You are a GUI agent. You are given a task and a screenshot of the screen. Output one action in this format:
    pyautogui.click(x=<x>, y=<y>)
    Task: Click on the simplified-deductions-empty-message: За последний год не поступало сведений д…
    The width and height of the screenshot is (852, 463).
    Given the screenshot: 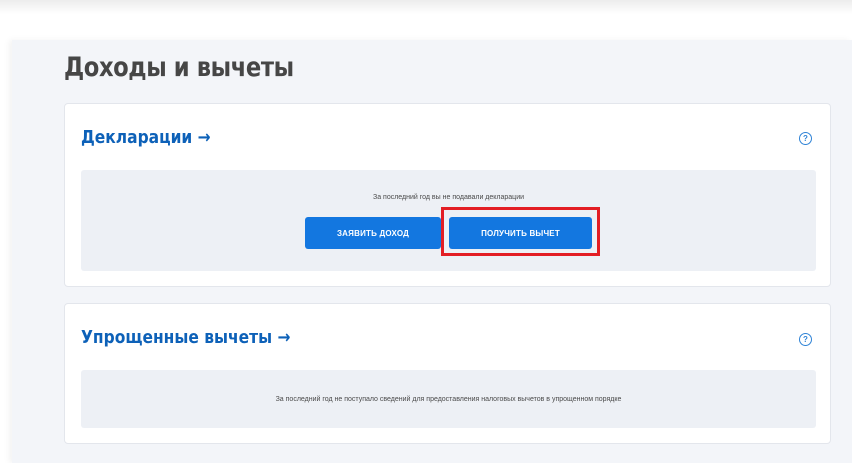 What is the action you would take?
    pyautogui.click(x=448, y=399)
    